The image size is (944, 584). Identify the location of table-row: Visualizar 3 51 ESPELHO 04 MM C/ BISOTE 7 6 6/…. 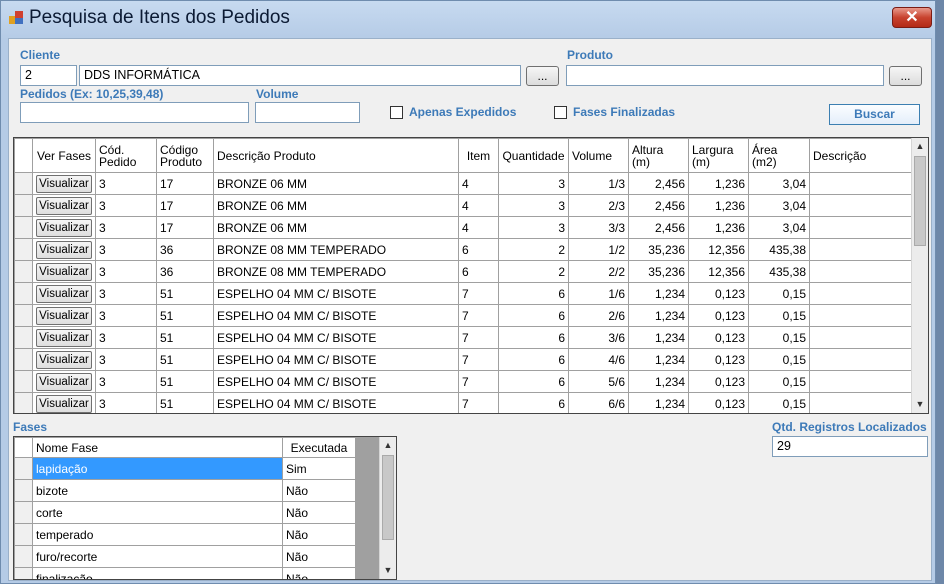
(463, 402).